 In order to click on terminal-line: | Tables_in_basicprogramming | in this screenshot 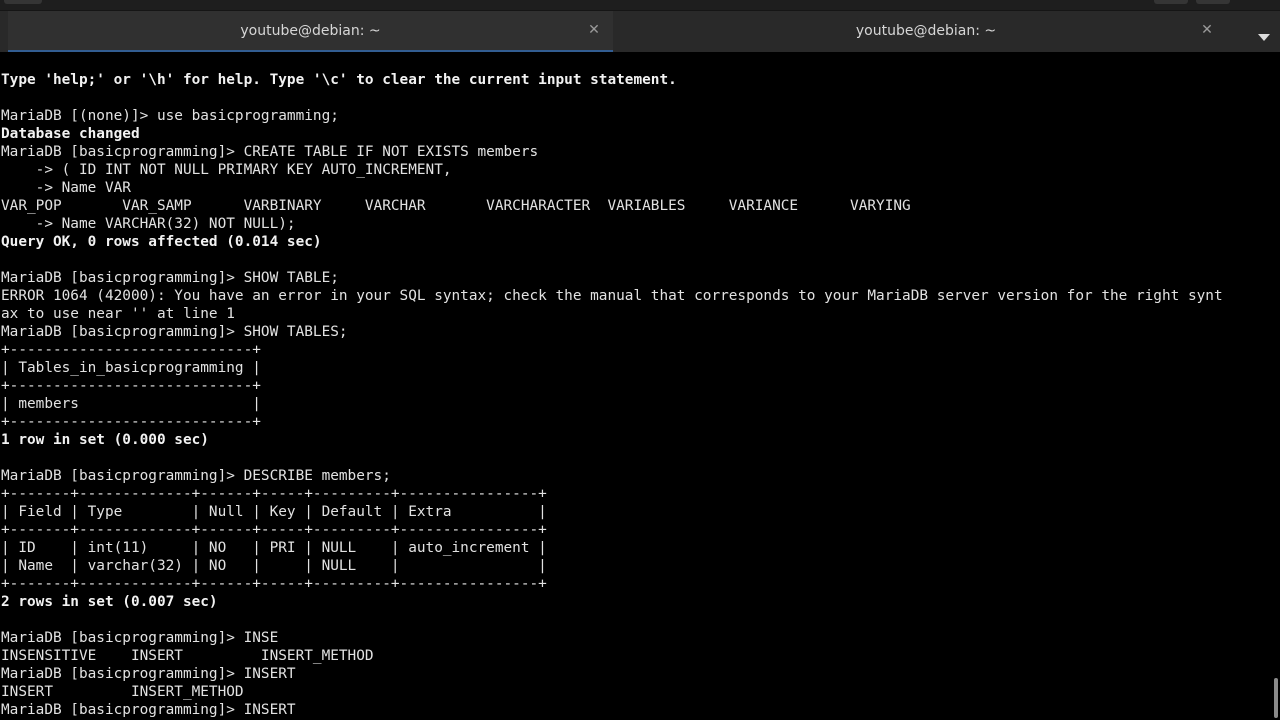, I will do `click(131, 368)`.